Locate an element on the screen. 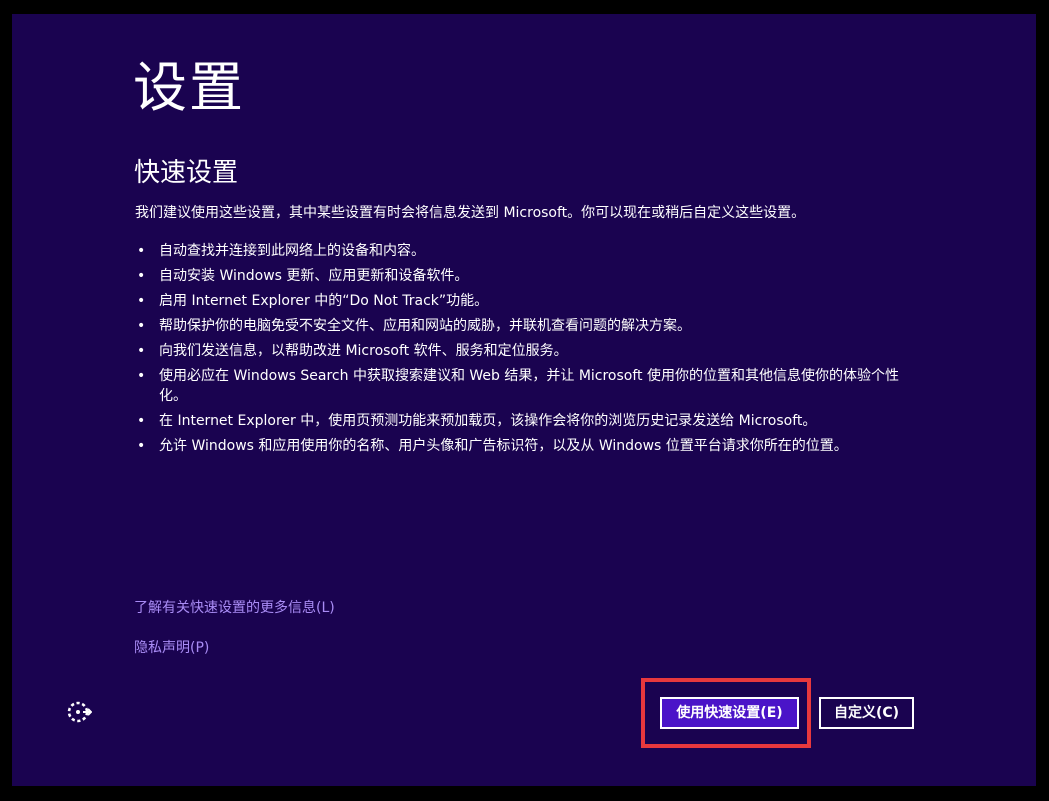 Image resolution: width=1049 pixels, height=801 pixels. page-subtitle: 快速设置 is located at coordinates (186, 173).